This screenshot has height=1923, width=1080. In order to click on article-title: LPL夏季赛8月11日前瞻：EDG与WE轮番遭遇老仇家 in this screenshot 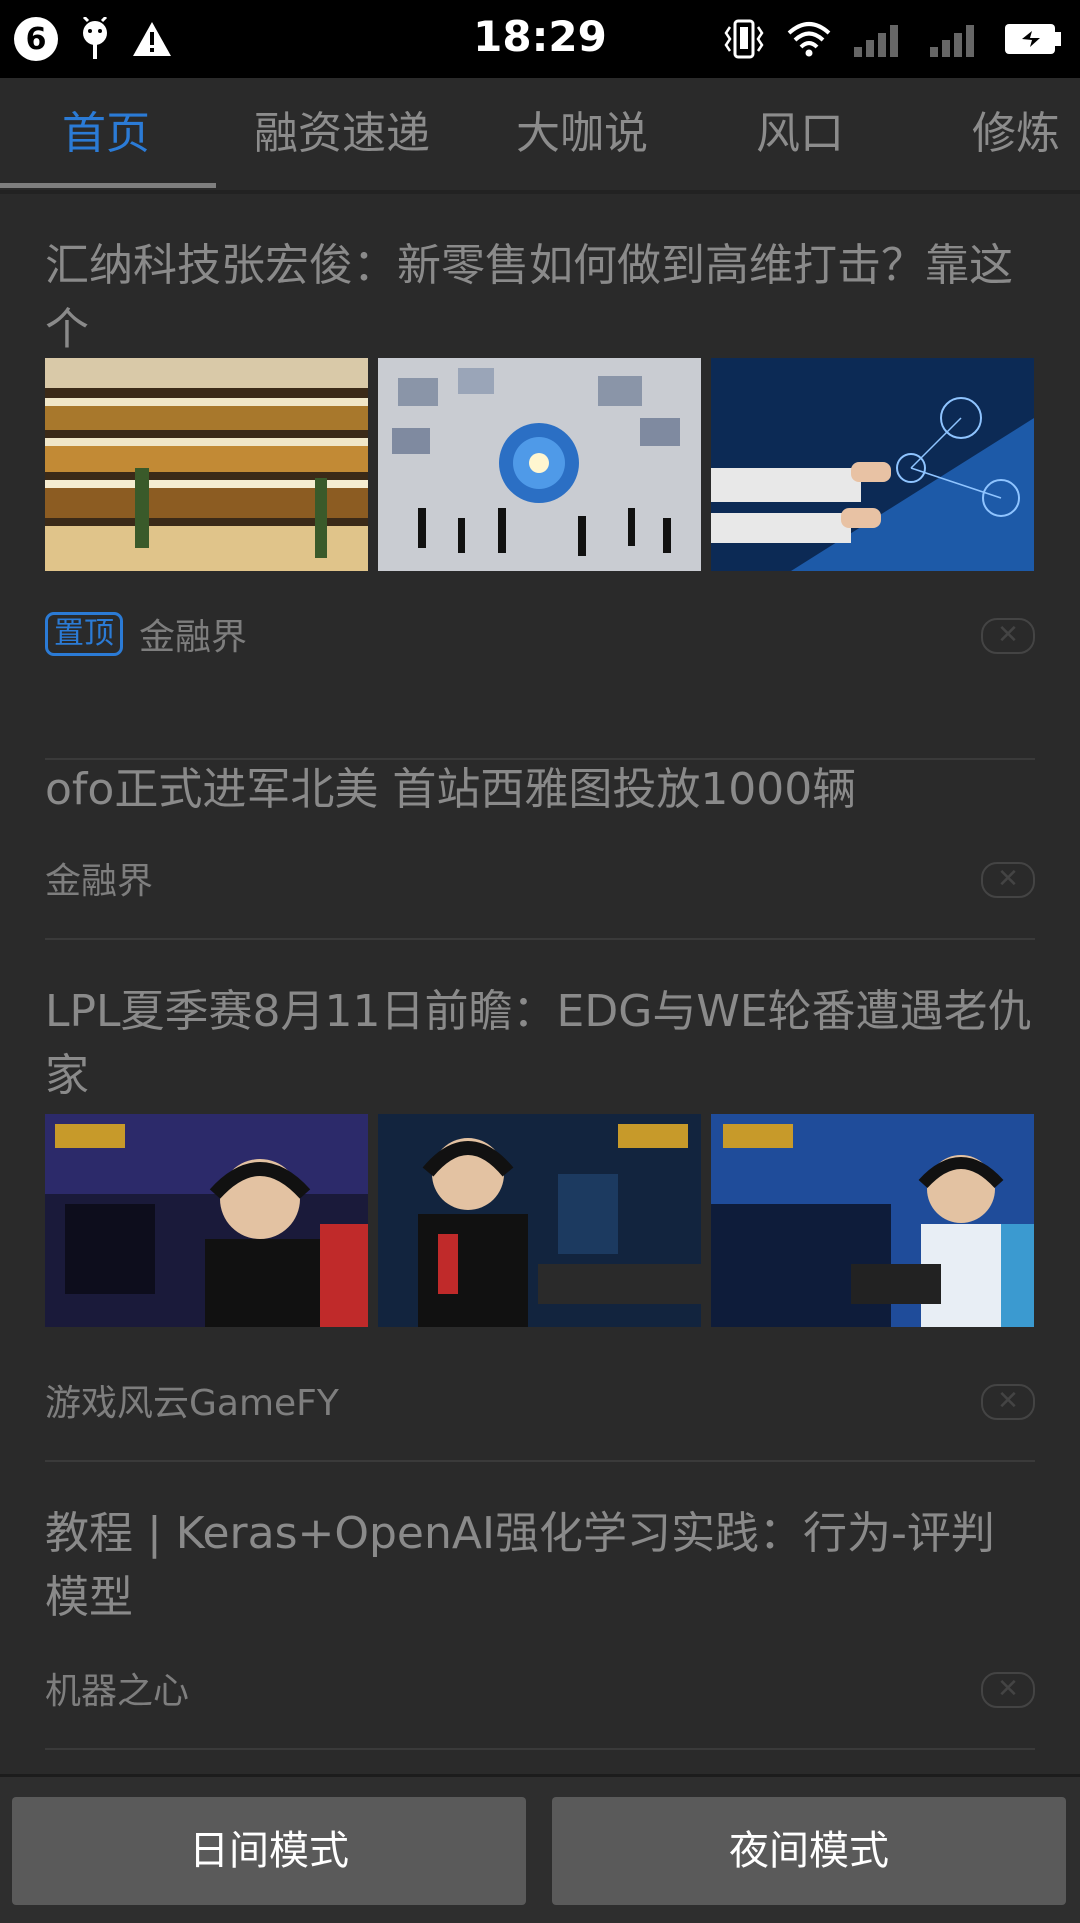, I will do `click(540, 1044)`.